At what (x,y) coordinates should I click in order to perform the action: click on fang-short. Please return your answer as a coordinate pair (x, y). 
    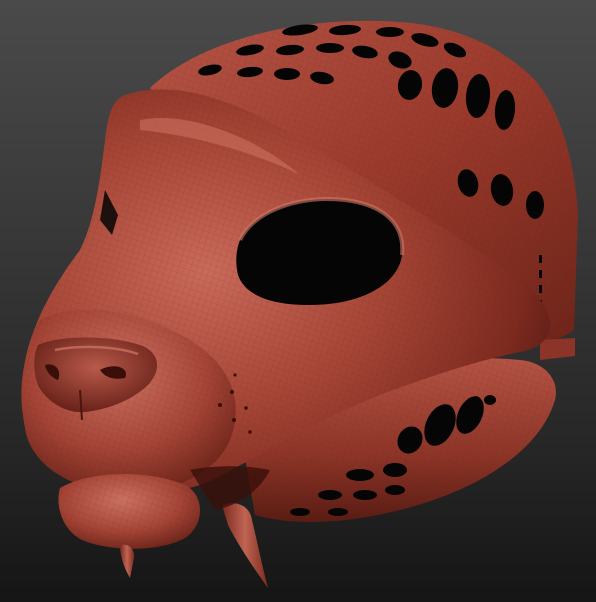
    Looking at the image, I should click on (127, 561).